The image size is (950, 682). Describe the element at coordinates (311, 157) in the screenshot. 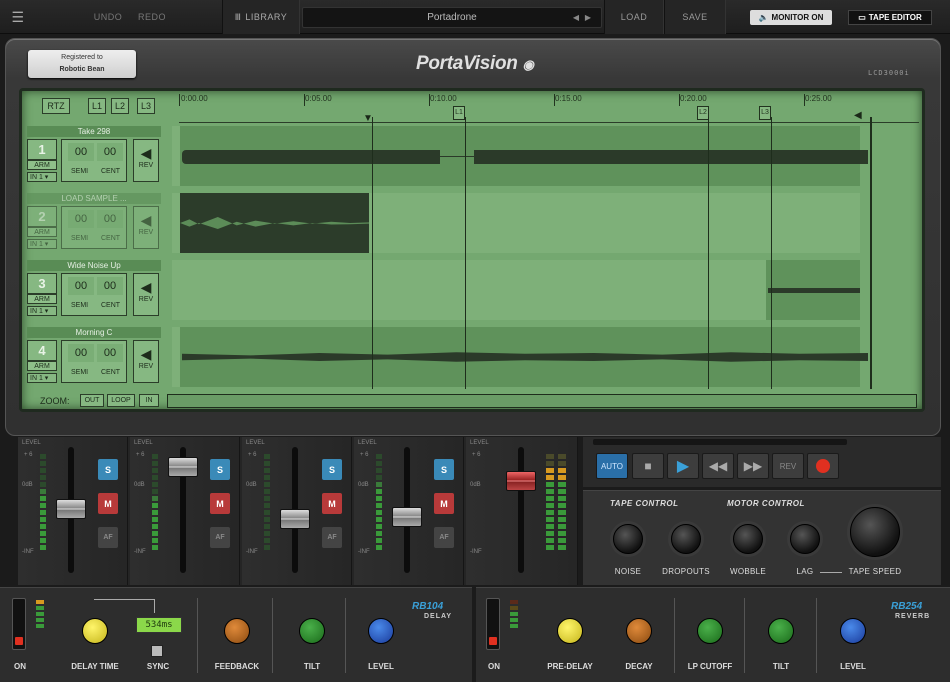

I see `waveform` at that location.